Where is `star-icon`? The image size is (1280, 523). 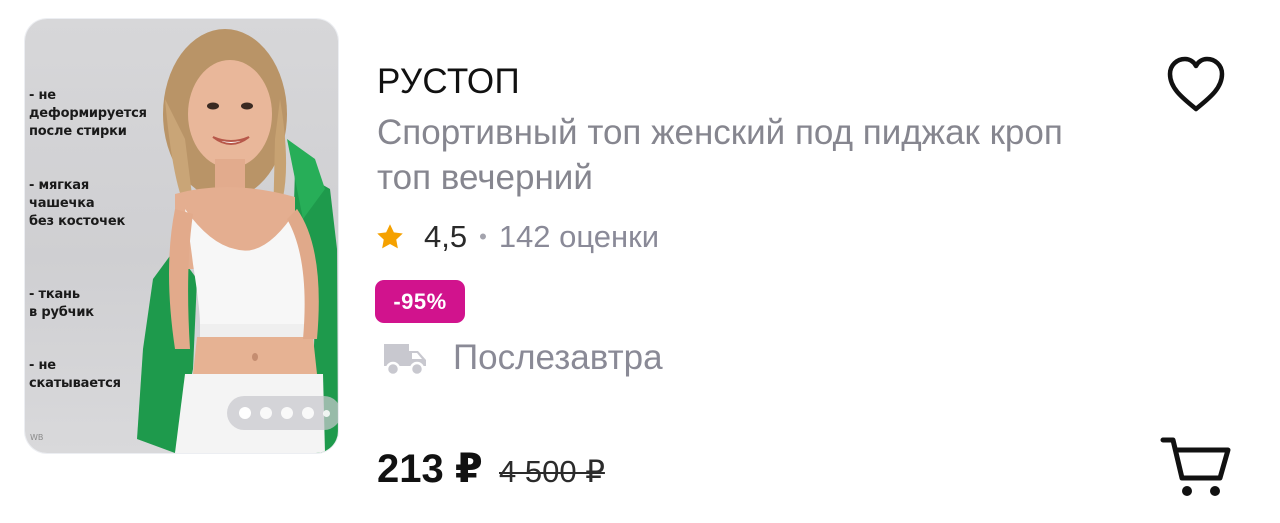 star-icon is located at coordinates (390, 236).